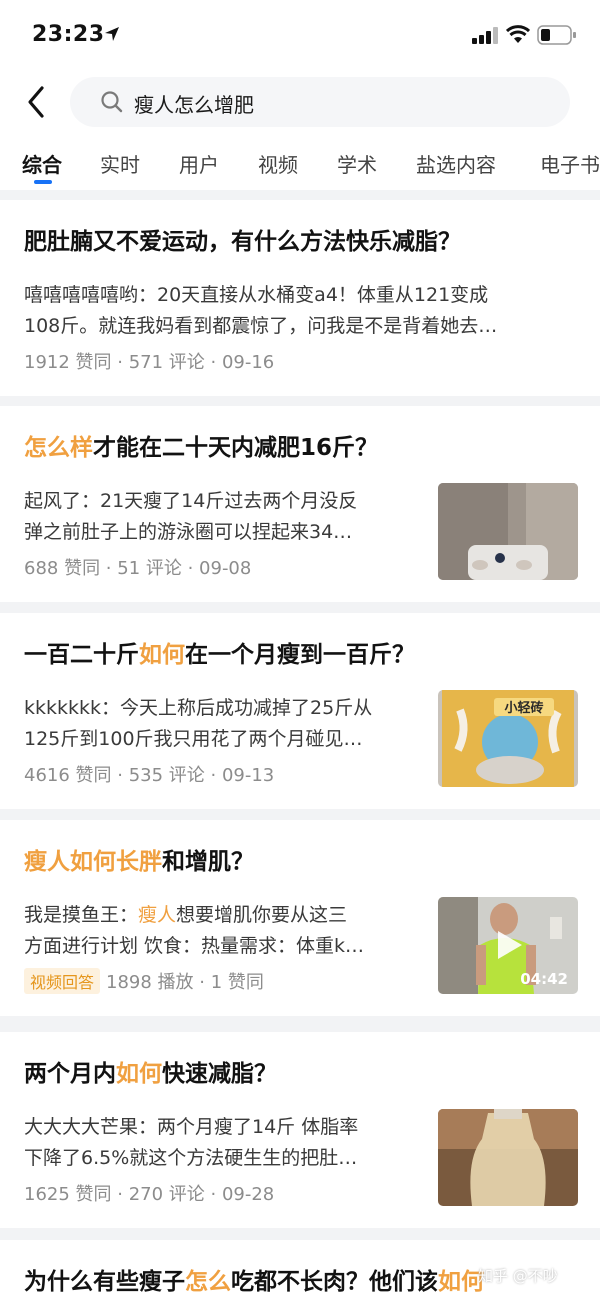  Describe the element at coordinates (37, 102) in the screenshot. I see `back-arrow-icon` at that location.